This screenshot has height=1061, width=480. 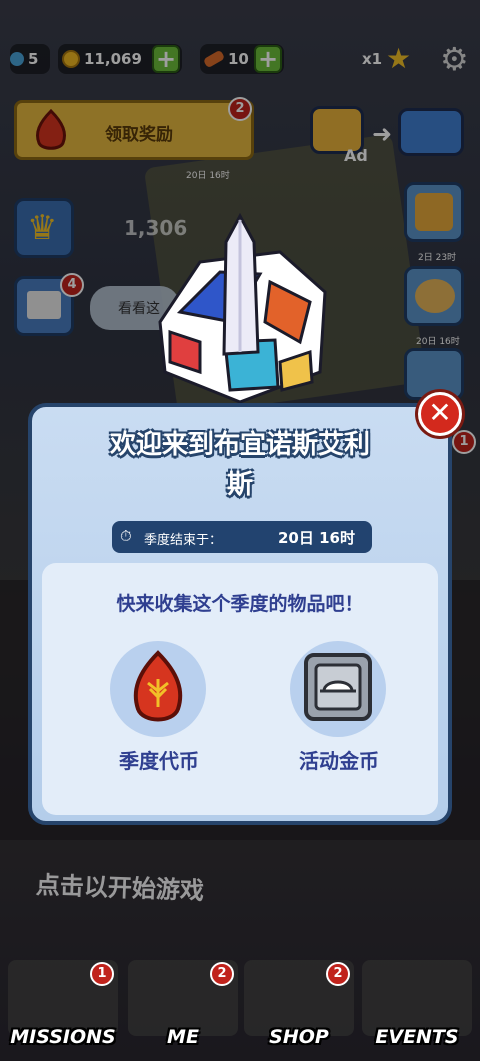 What do you see at coordinates (417, 998) in the screenshot?
I see `events-icon` at bounding box center [417, 998].